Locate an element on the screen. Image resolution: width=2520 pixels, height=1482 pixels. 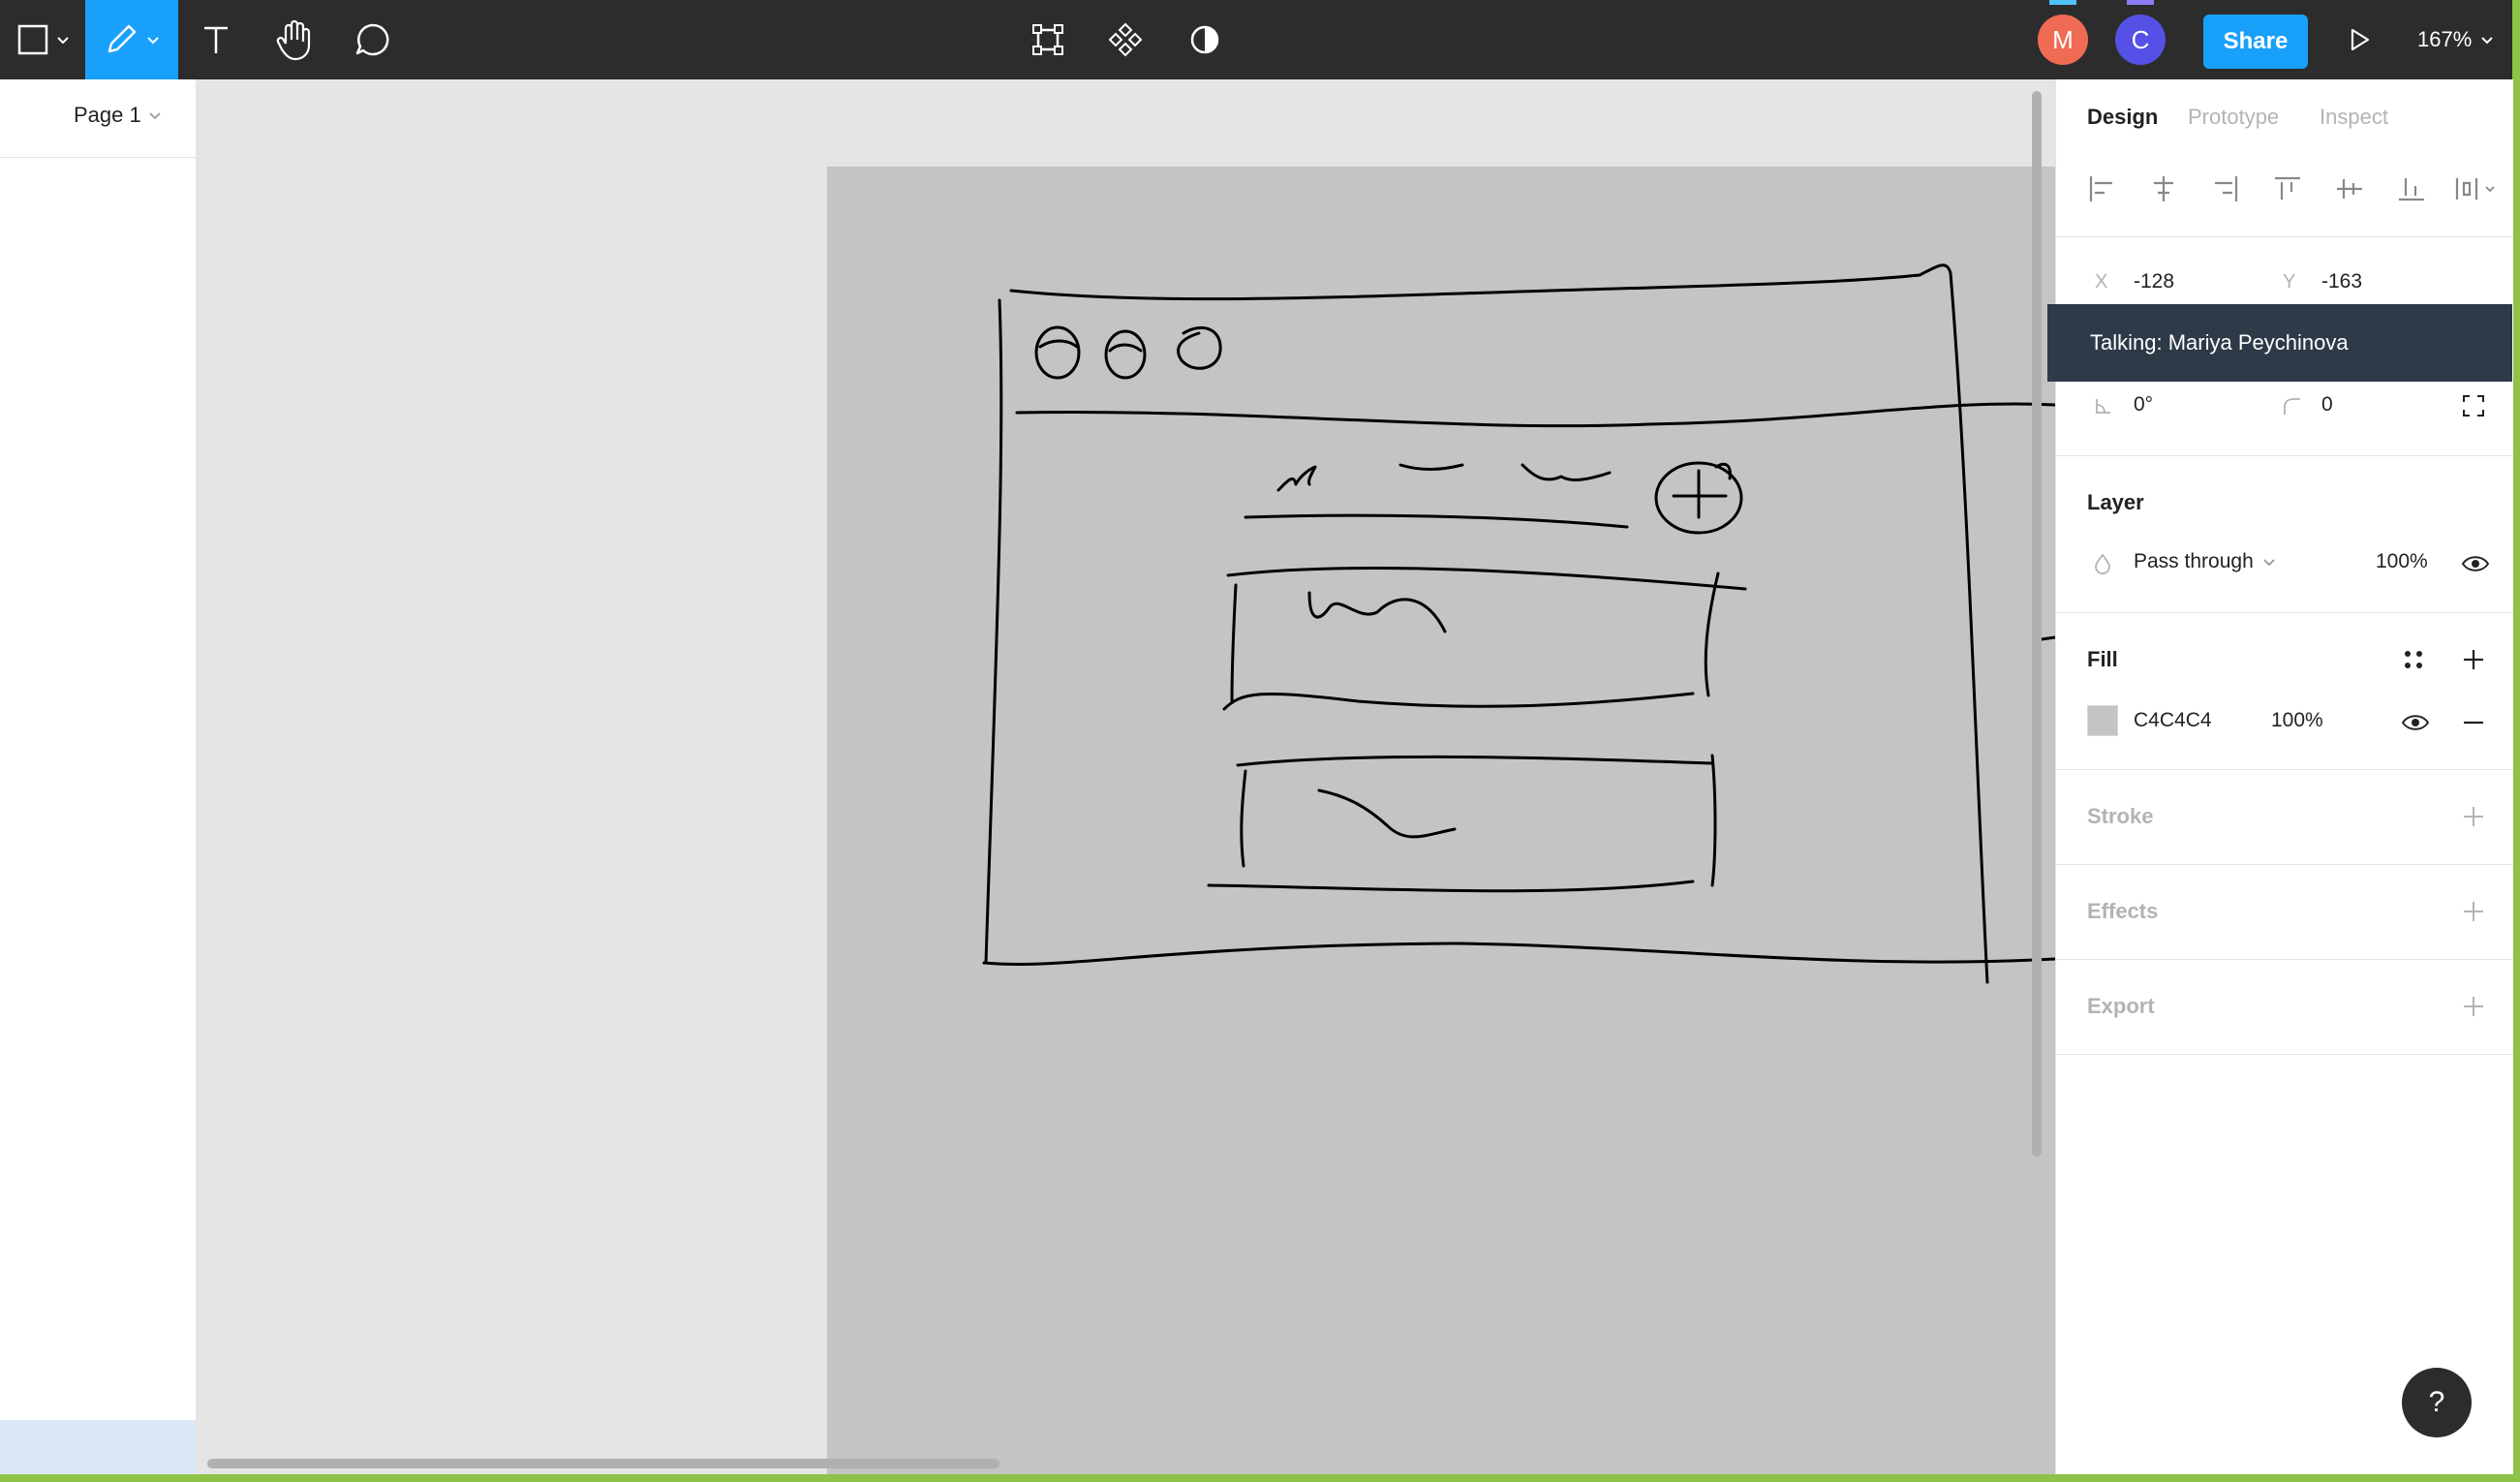
blend-mode-dropdown: Pass through is located at coordinates (2205, 561).